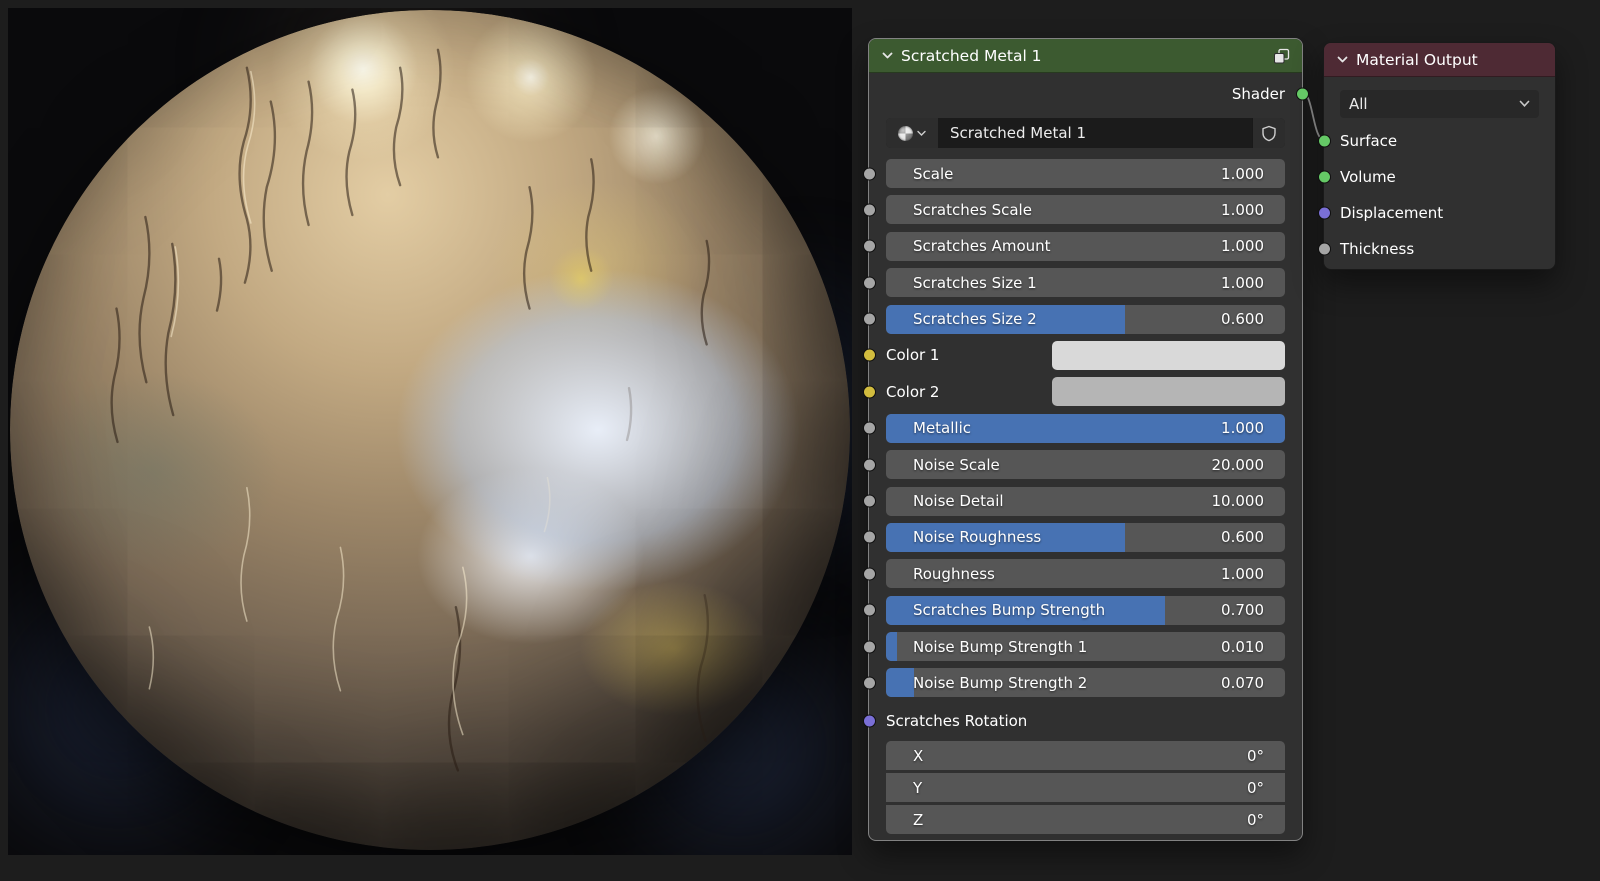 Image resolution: width=1600 pixels, height=881 pixels. What do you see at coordinates (957, 721) in the screenshot?
I see `scratches-rotation-label: Scratches Rotation` at bounding box center [957, 721].